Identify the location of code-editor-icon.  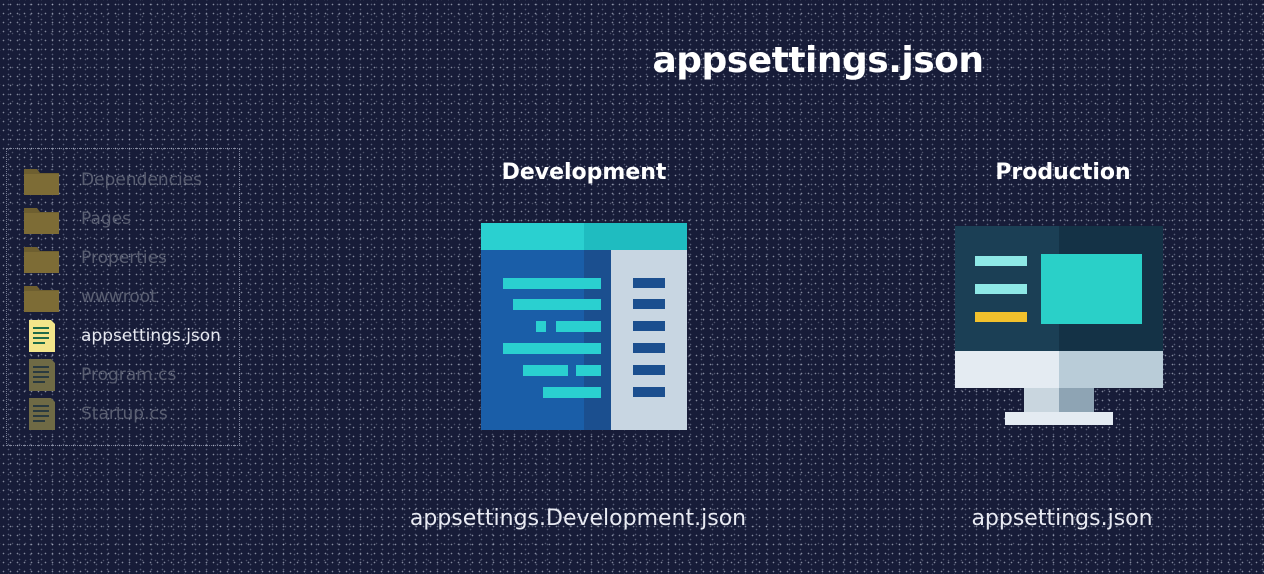
(584, 326).